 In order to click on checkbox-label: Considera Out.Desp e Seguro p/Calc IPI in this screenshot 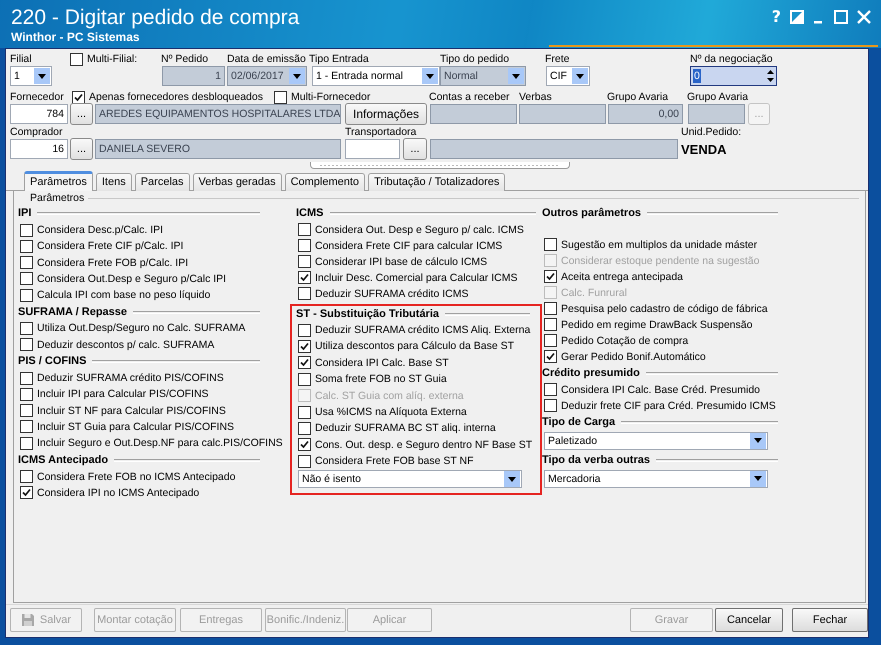, I will do `click(131, 278)`.